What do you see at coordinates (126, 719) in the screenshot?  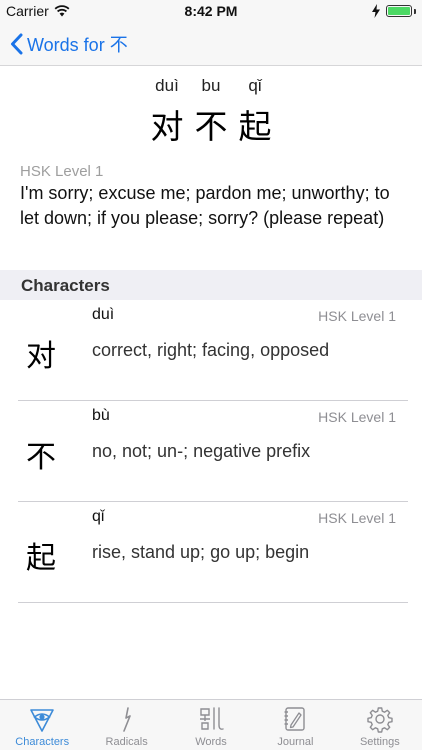 I see `radical-stroke-icon` at bounding box center [126, 719].